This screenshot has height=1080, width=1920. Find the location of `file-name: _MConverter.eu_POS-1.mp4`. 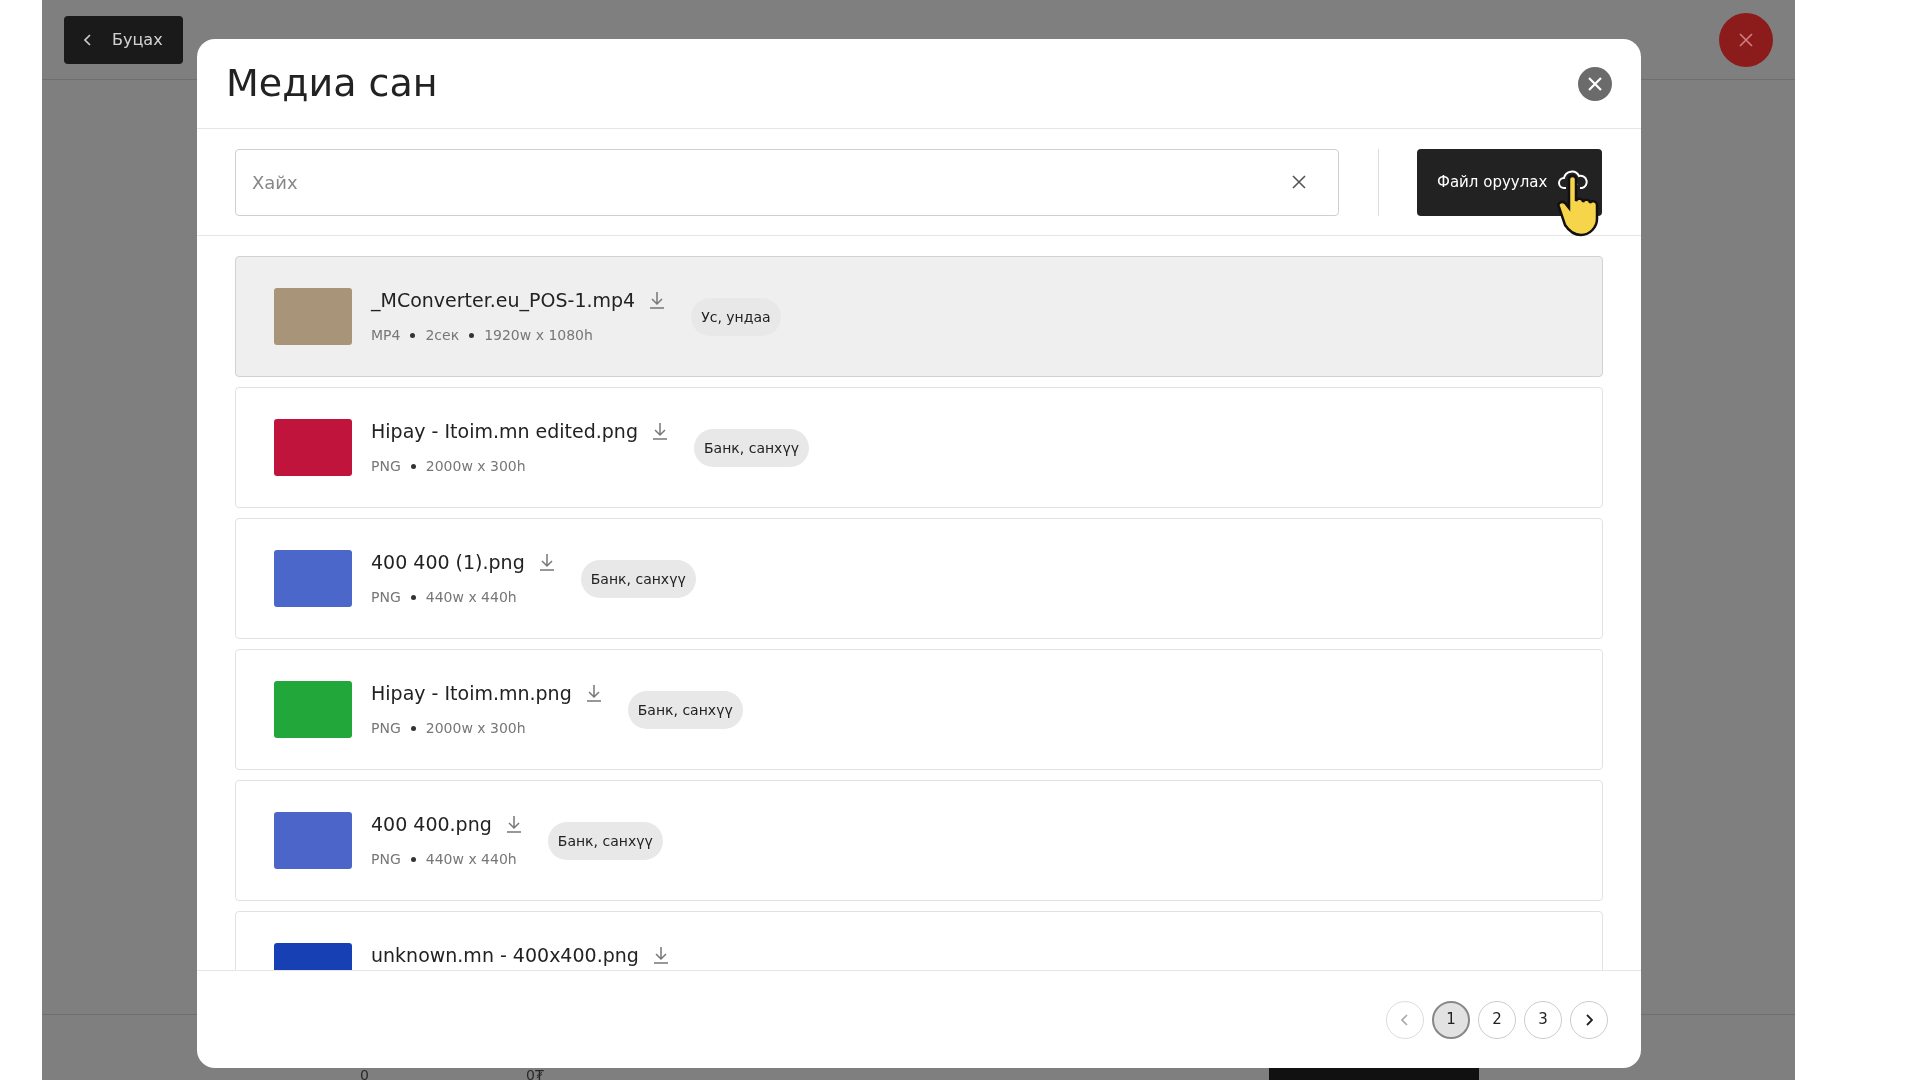

file-name: _MConverter.eu_POS-1.mp4 is located at coordinates (503, 301).